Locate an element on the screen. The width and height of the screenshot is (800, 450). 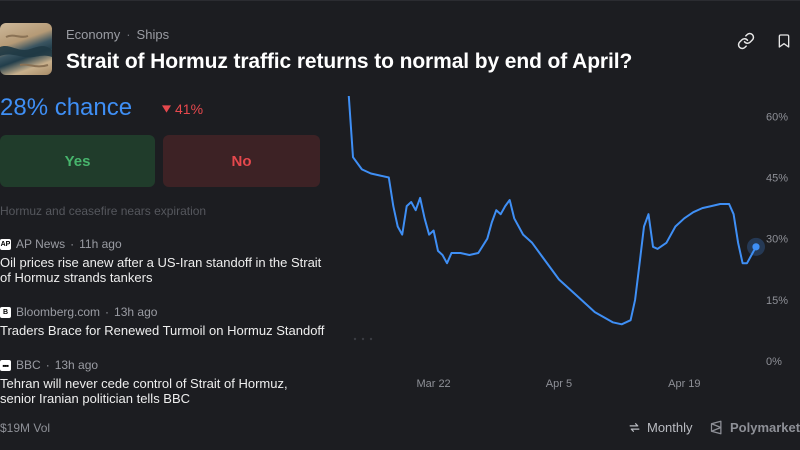
brand-logo: Polymarket is located at coordinates (754, 427).